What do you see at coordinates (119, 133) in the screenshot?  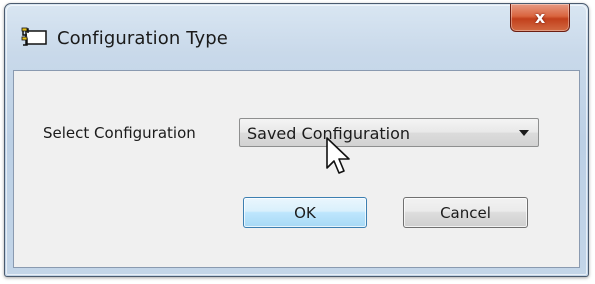 I see `select-configuration-label: Select Configuration` at bounding box center [119, 133].